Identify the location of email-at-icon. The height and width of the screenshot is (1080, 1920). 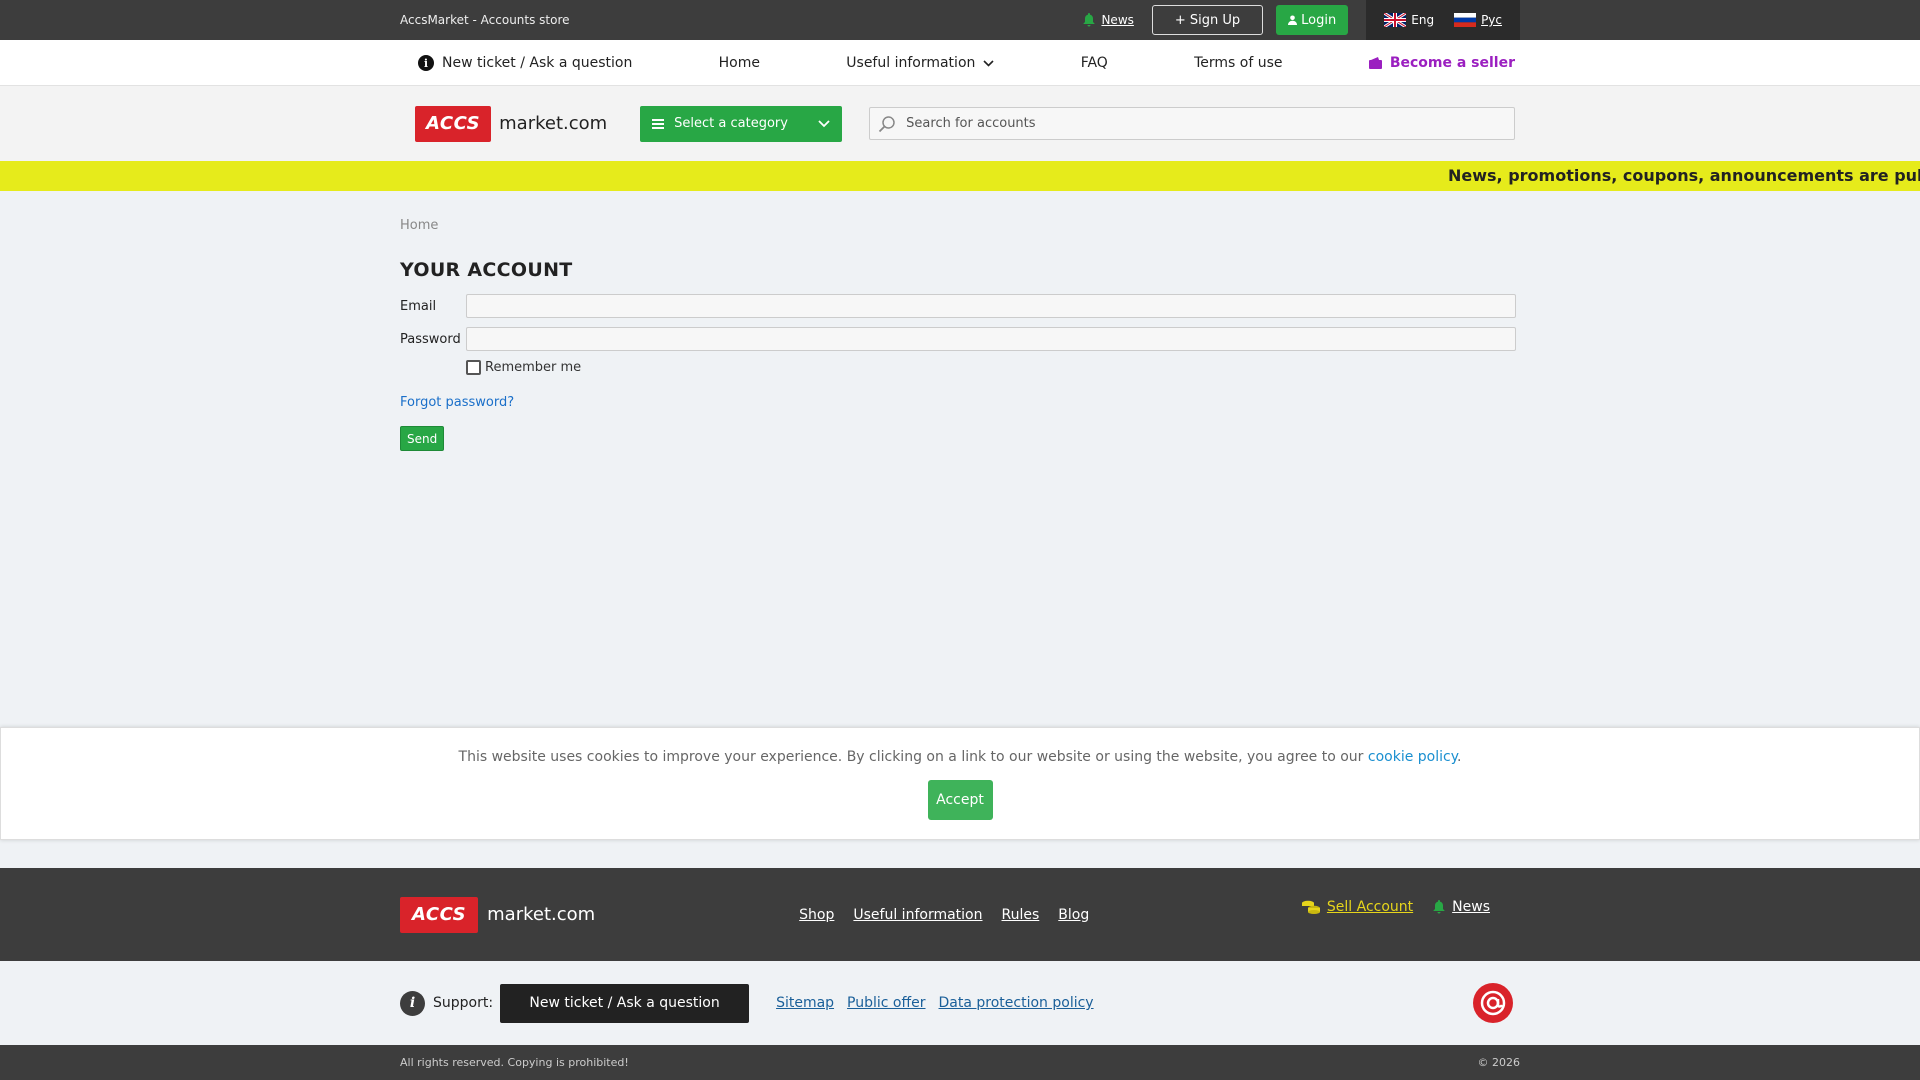
(1493, 1003).